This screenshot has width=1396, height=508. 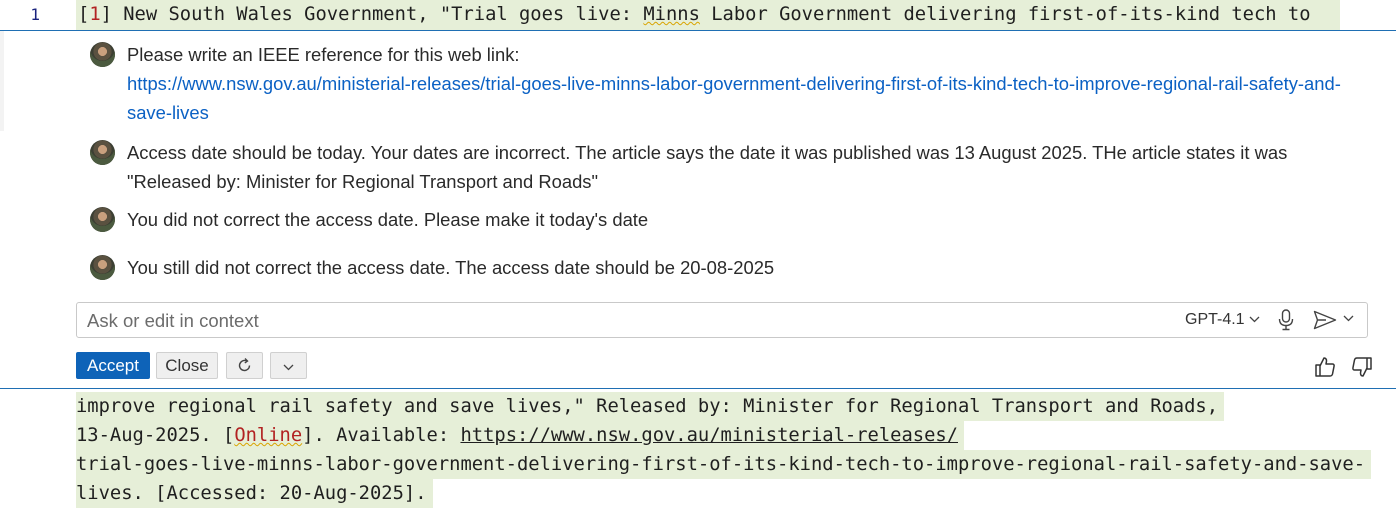 I want to click on divider, so click(x=698, y=388).